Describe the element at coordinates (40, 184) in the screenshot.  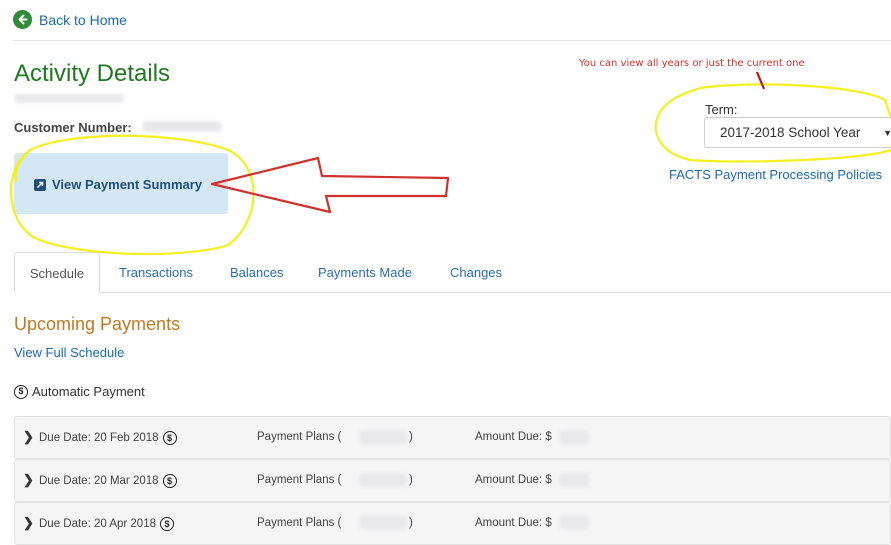
I see `external-link-icon` at that location.